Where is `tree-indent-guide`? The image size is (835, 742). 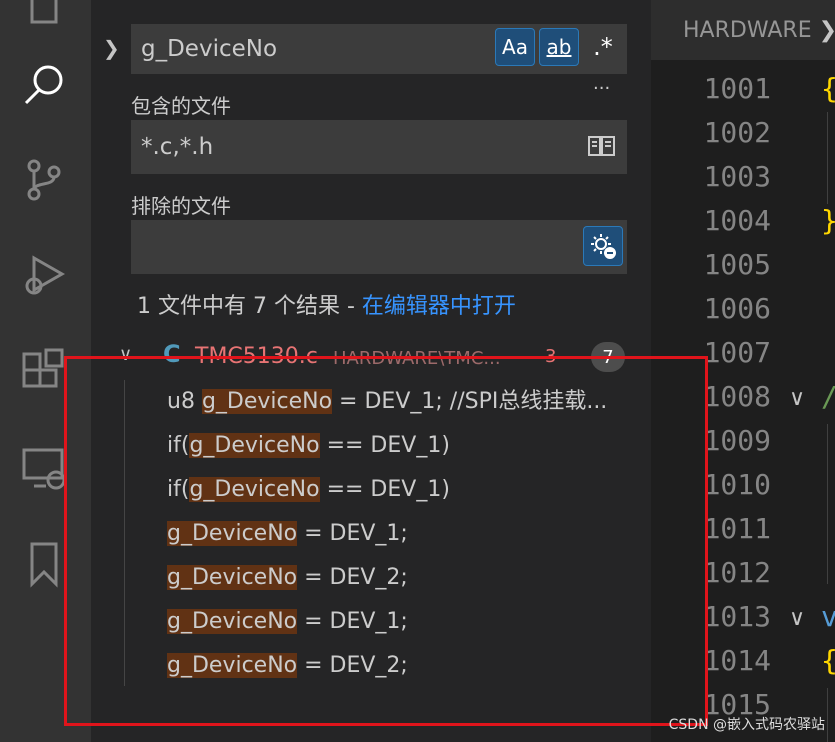 tree-indent-guide is located at coordinates (124, 533).